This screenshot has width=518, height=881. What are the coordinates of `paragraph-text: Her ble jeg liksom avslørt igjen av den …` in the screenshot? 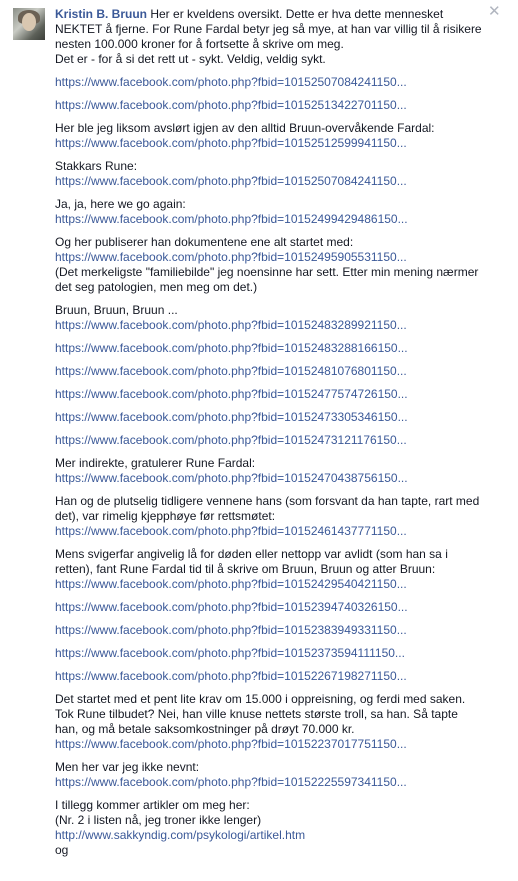 It's located at (245, 128).